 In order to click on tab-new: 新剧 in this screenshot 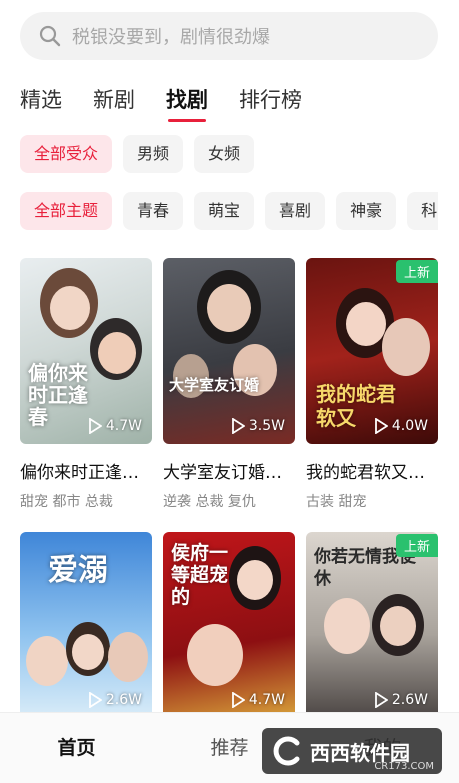, I will do `click(114, 102)`.